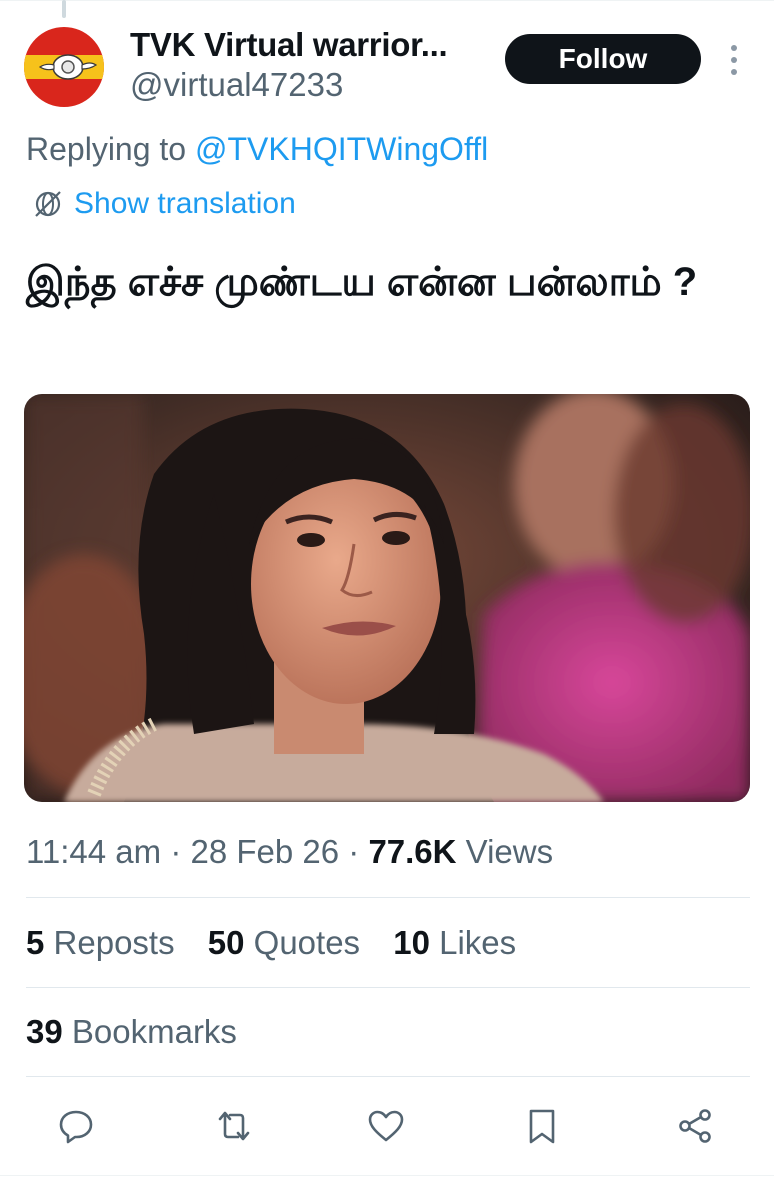 This screenshot has width=774, height=1200. Describe the element at coordinates (505, 851) in the screenshot. I see `views-label: Views` at that location.